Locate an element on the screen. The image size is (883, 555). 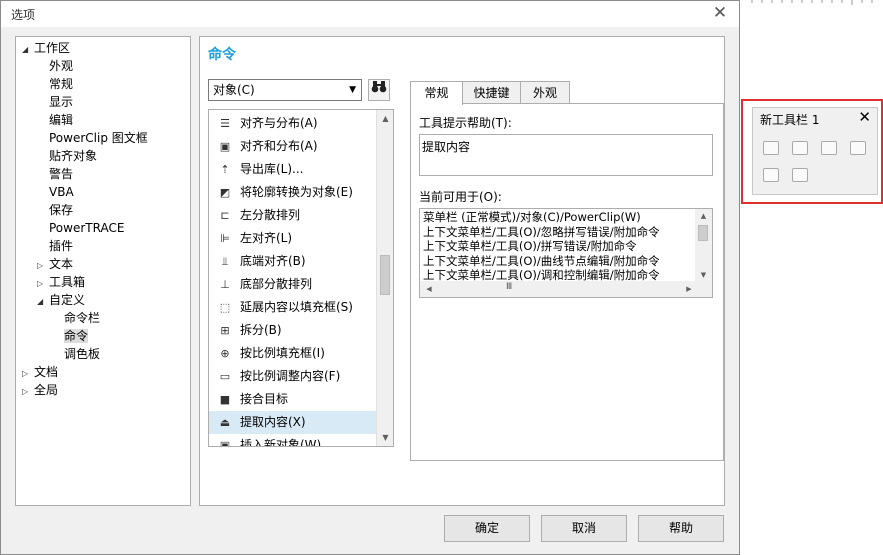
command-list-item: ⊫ 左对齐(L) is located at coordinates (293, 238).